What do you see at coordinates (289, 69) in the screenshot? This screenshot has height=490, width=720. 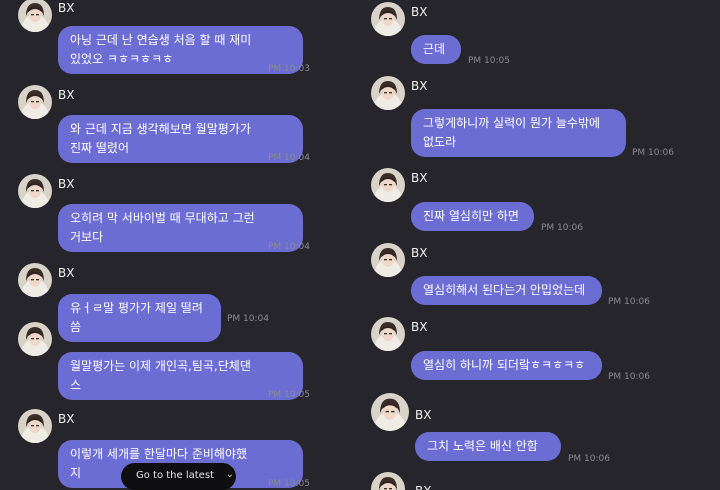 I see `message-timestamp: PM 10:03` at bounding box center [289, 69].